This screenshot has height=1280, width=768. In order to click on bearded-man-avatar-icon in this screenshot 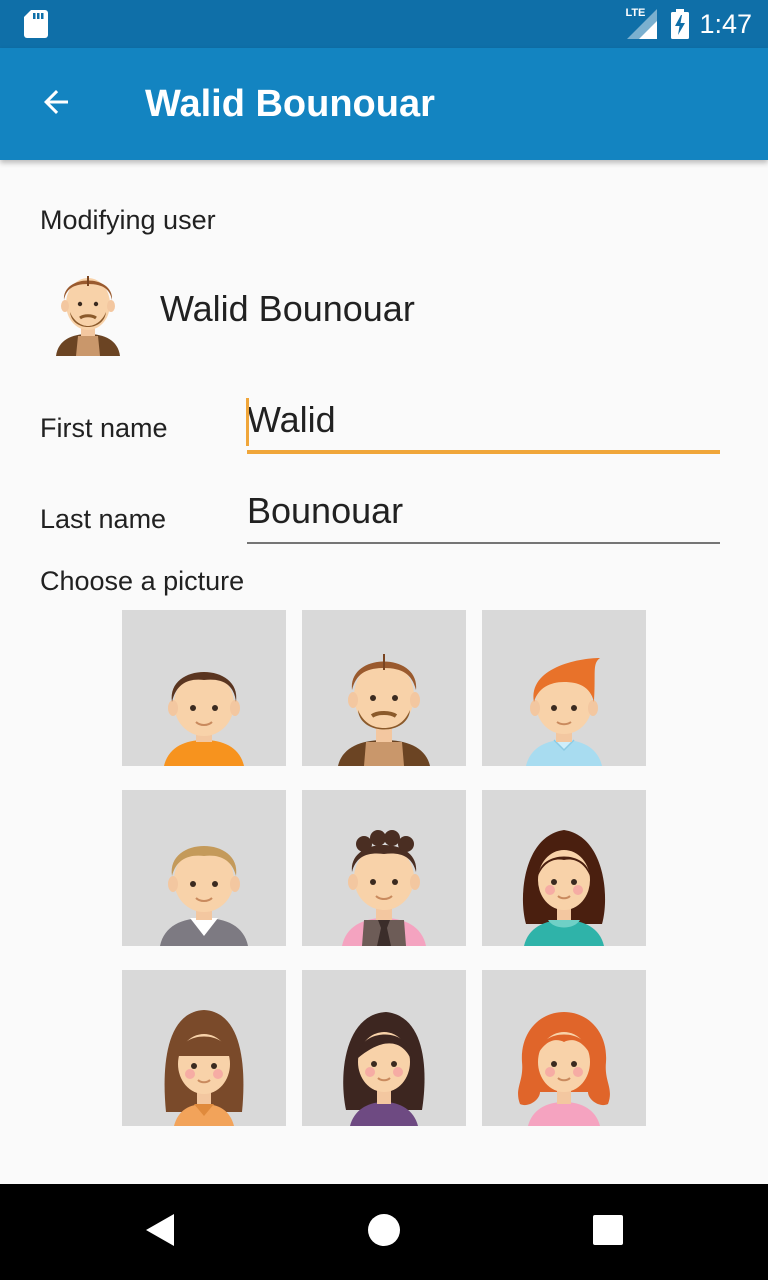, I will do `click(384, 710)`.